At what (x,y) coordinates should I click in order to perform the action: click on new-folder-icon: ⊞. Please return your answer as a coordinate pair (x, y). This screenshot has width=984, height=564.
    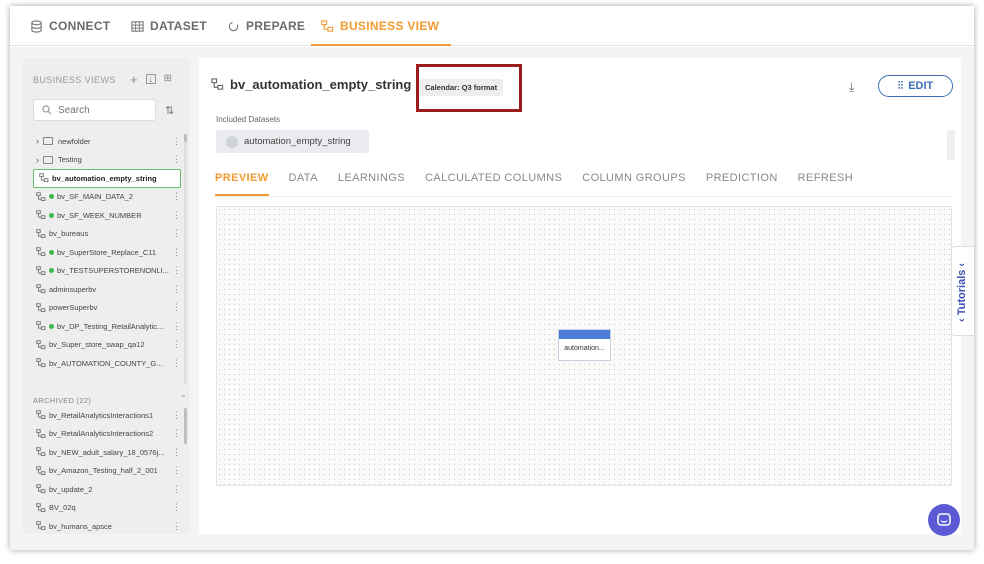
    Looking at the image, I should click on (168, 80).